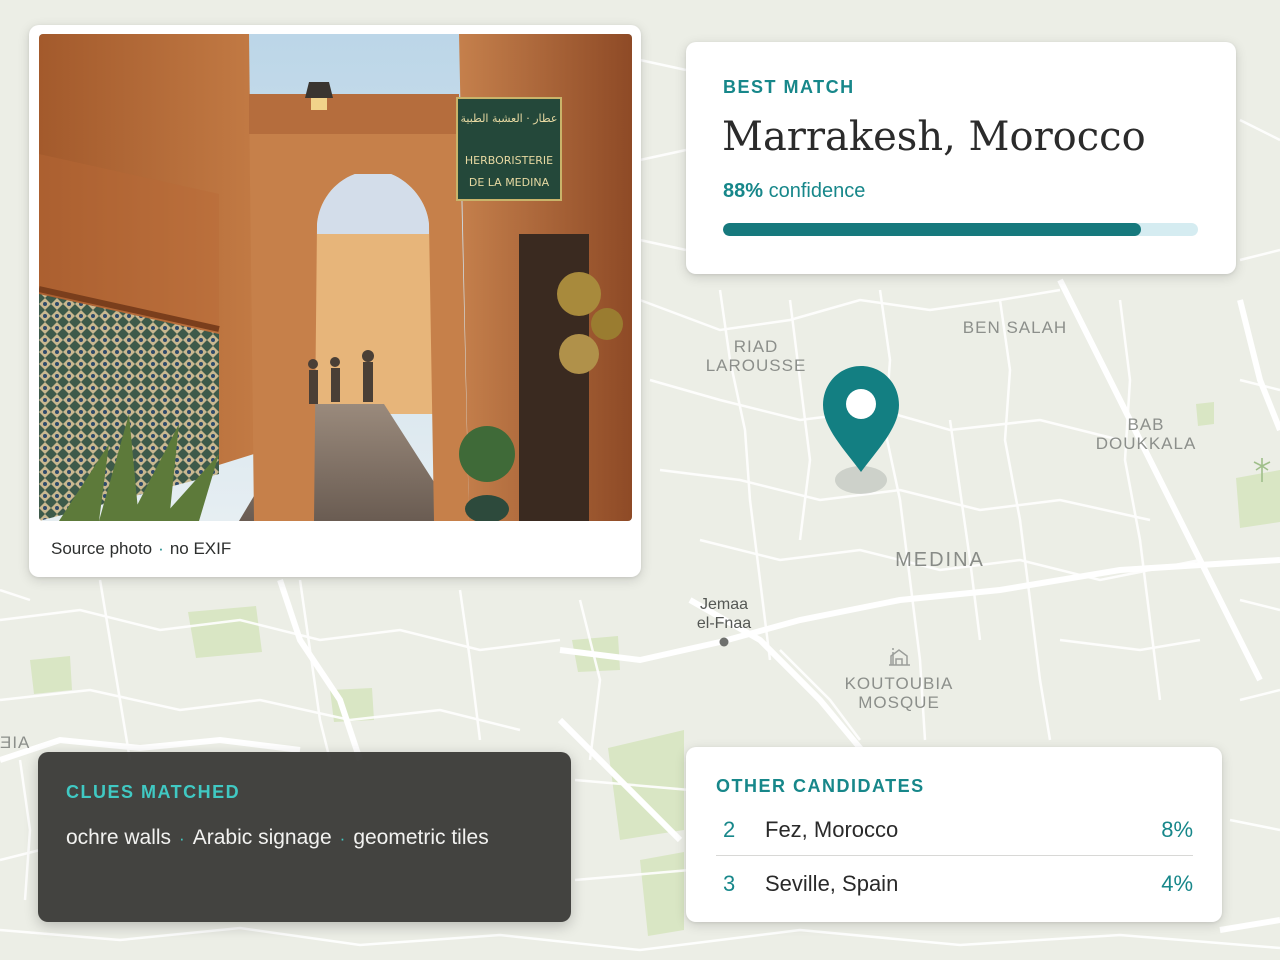 This screenshot has height=960, width=1280. Describe the element at coordinates (940, 560) in the screenshot. I see `map-label-medina: MEDINA` at that location.